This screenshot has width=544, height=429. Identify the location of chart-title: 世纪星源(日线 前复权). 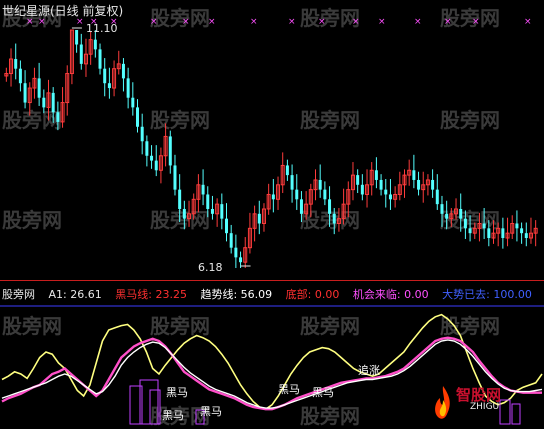
(63, 11).